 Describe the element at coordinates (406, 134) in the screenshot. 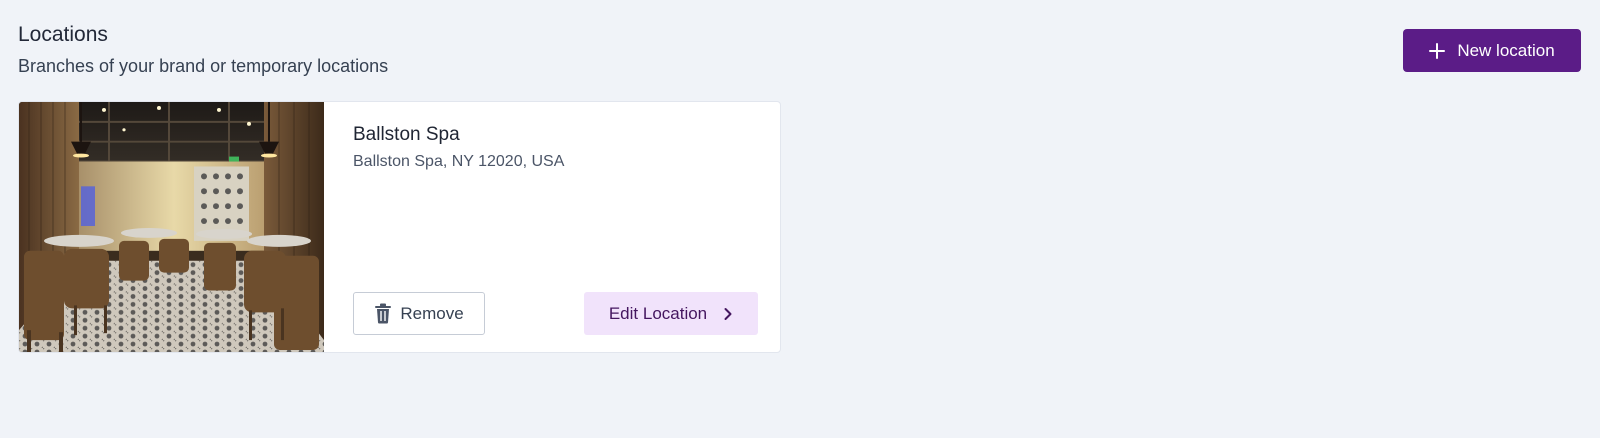

I see `location-name: Ballston Spa` at that location.